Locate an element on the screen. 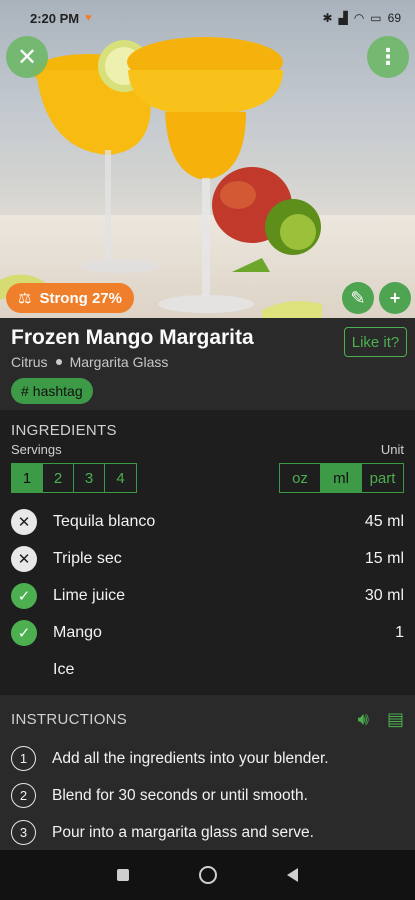 The height and width of the screenshot is (900, 415). home-icon is located at coordinates (208, 875).